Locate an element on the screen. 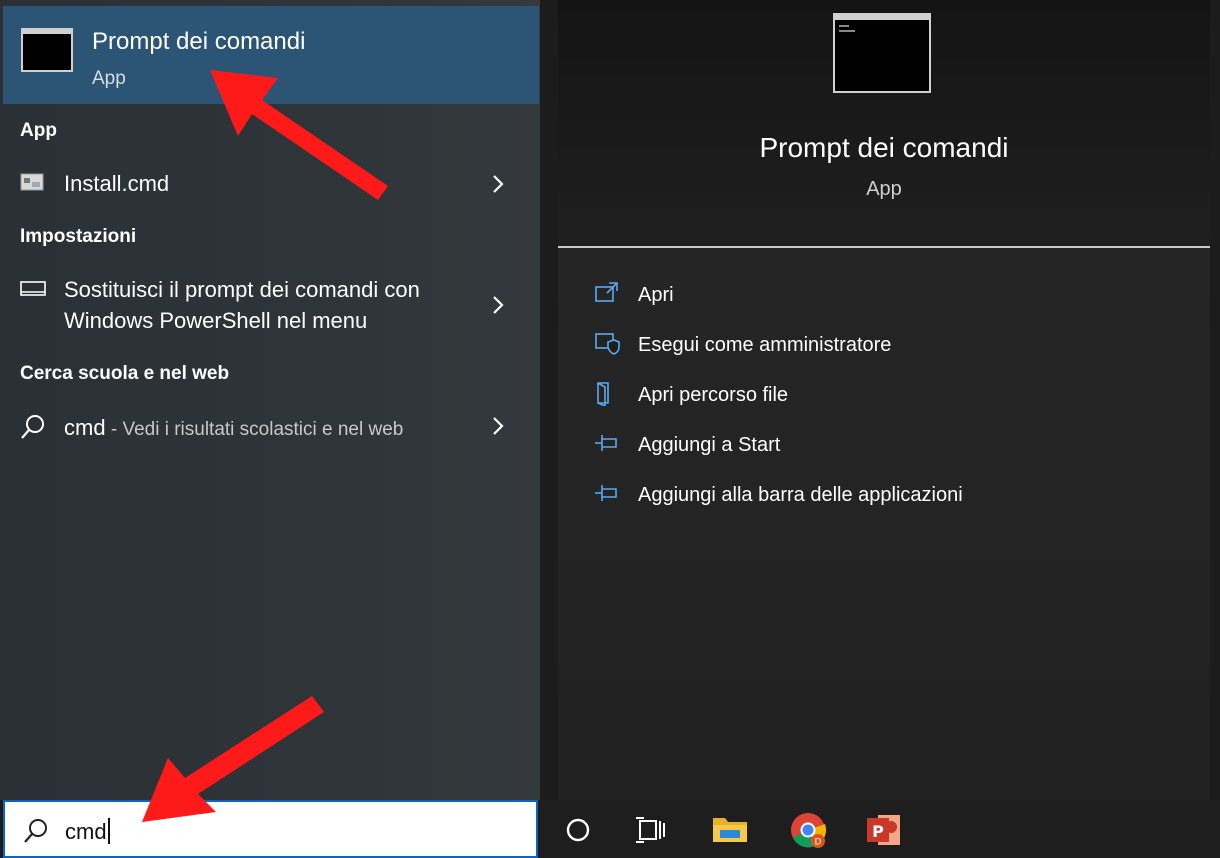 The height and width of the screenshot is (858, 1220). web-suffix: - Vedi i risultati scolastici e nel web is located at coordinates (254, 429).